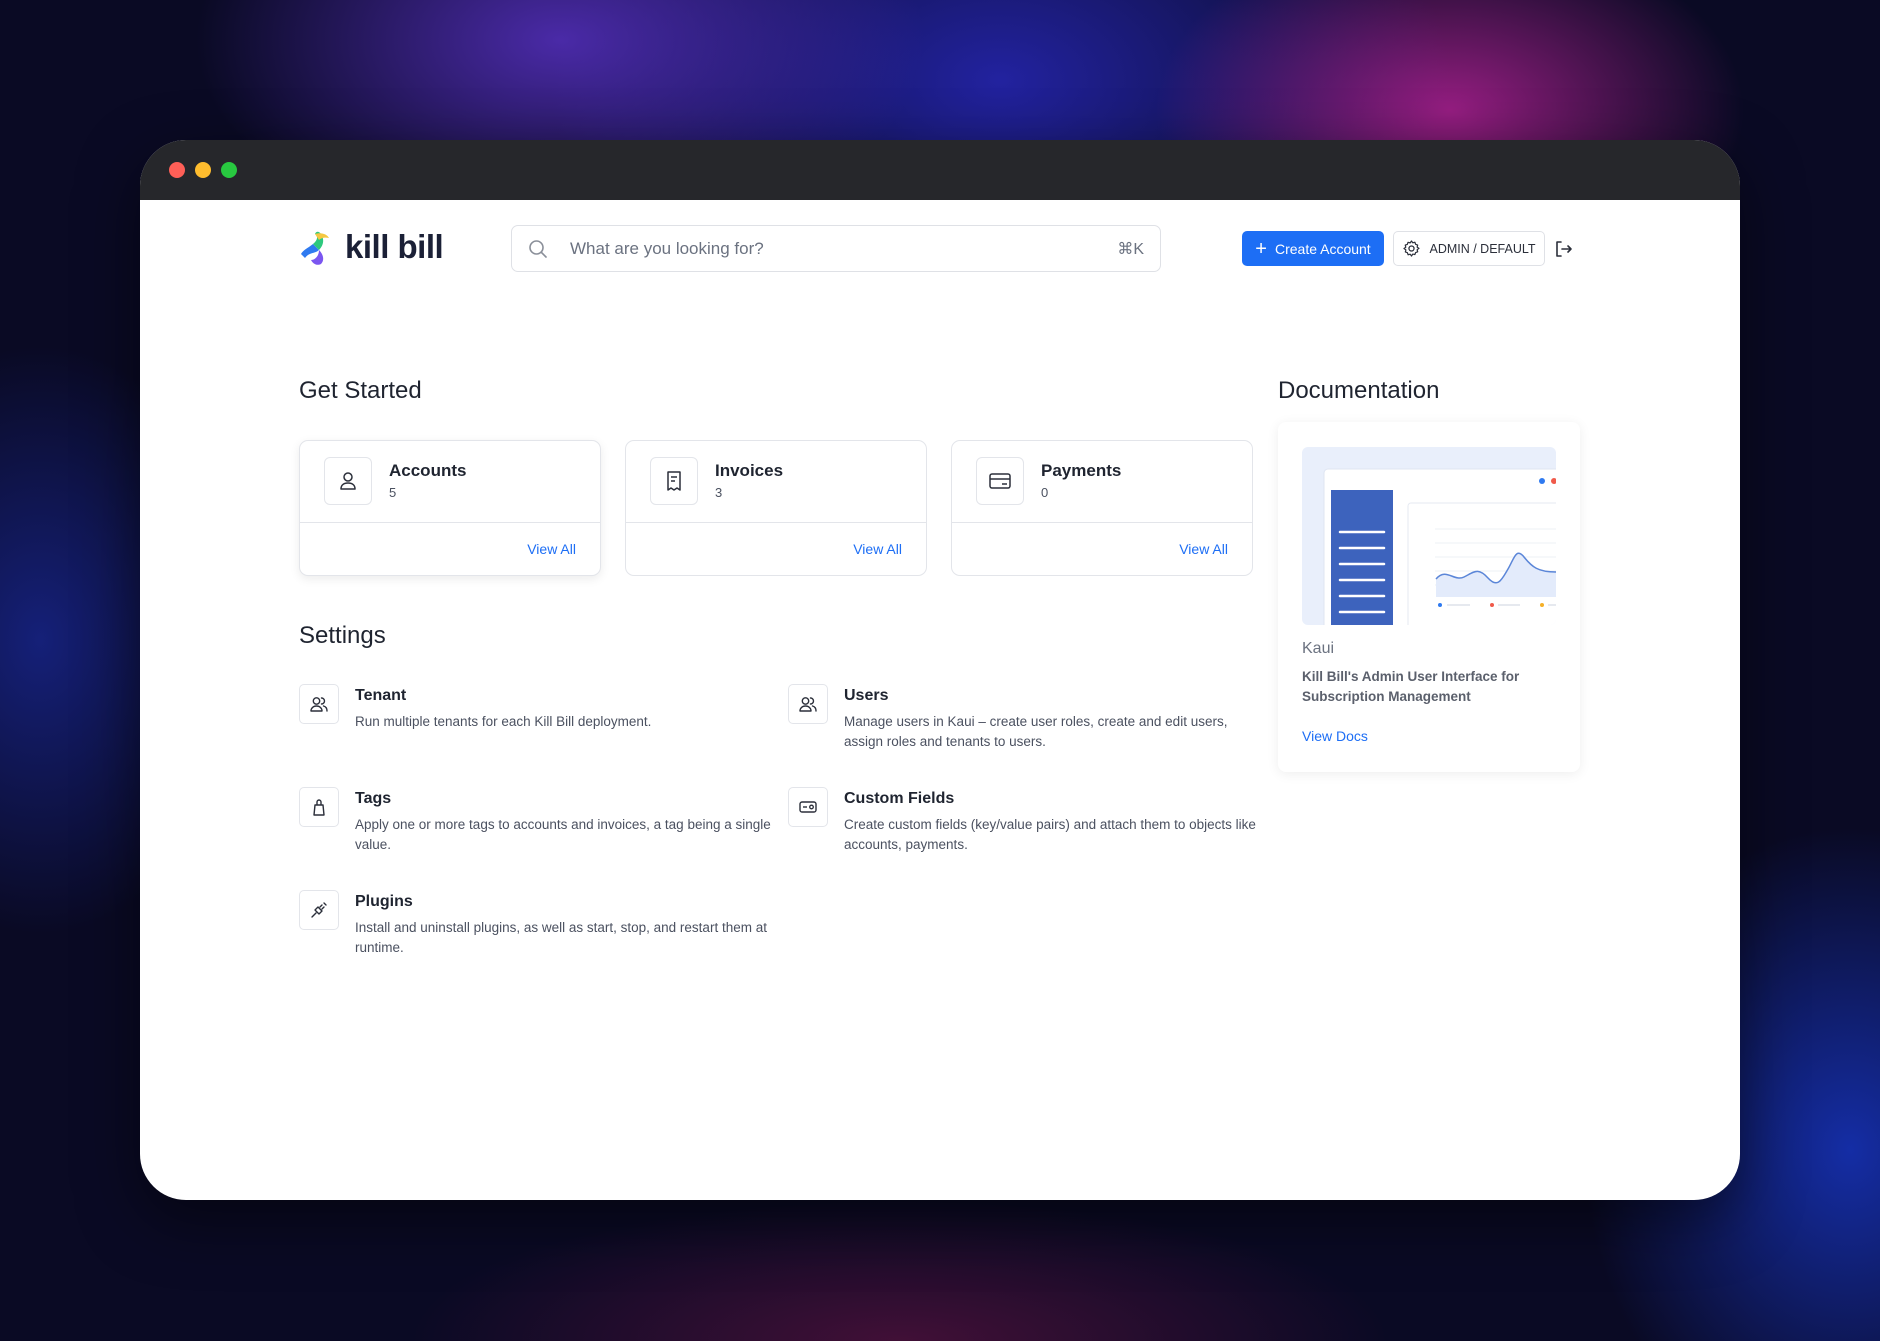 The height and width of the screenshot is (1341, 1880). What do you see at coordinates (940, 170) in the screenshot?
I see `window-titlebar` at bounding box center [940, 170].